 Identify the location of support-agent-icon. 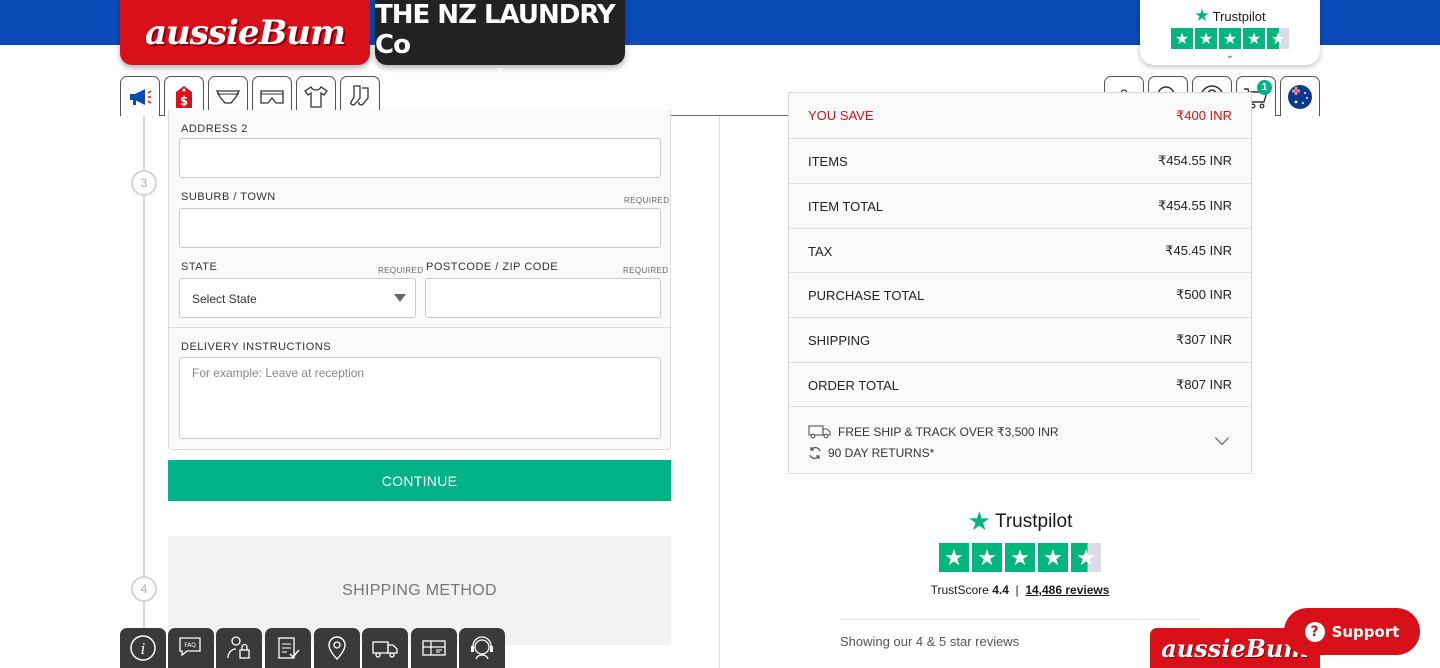
(482, 648).